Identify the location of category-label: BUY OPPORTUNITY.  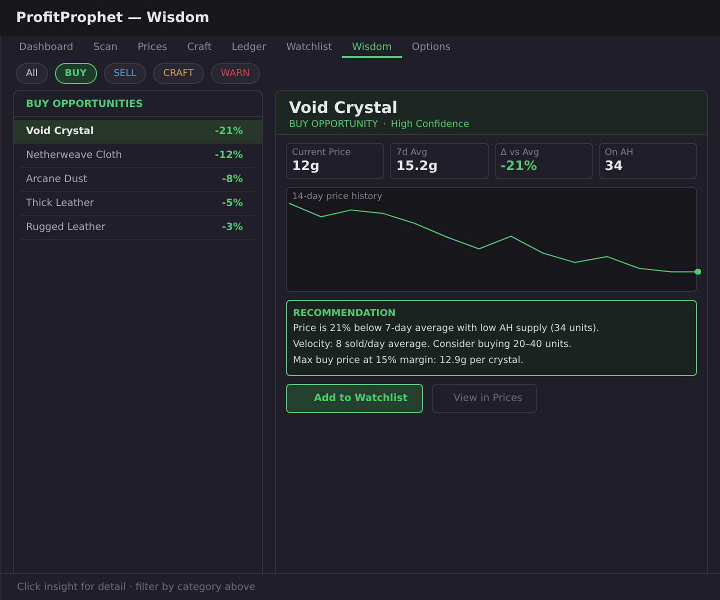
(333, 124).